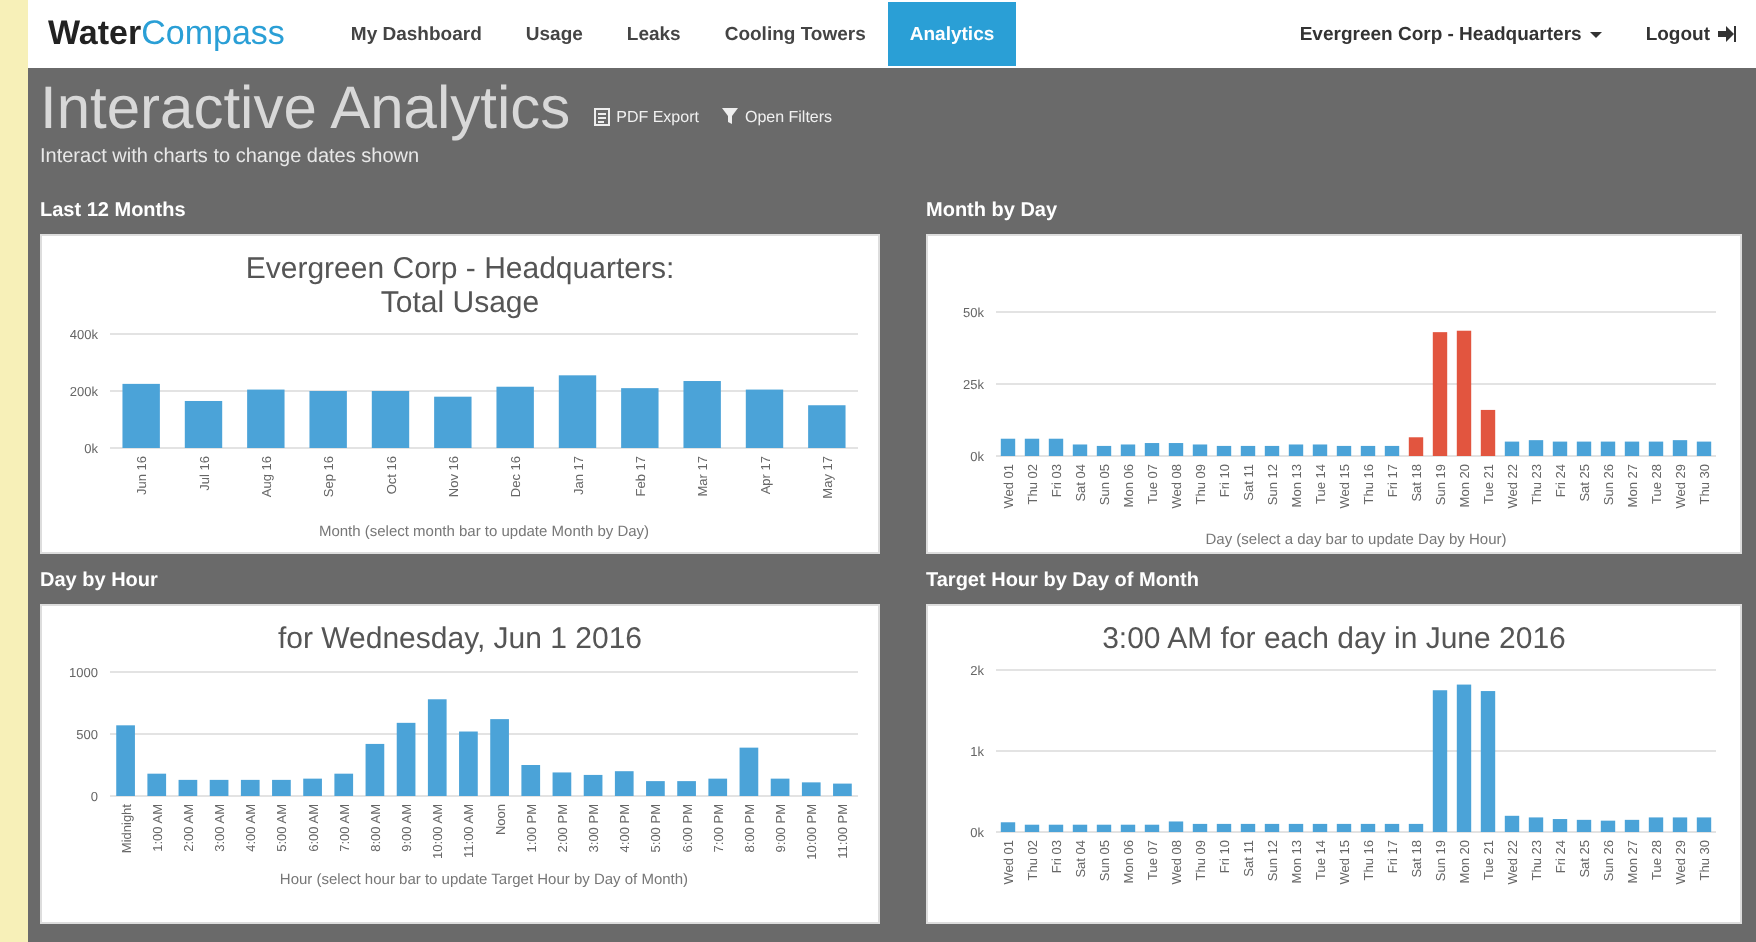 This screenshot has height=942, width=1756. I want to click on nav-tab: Leaks, so click(653, 34).